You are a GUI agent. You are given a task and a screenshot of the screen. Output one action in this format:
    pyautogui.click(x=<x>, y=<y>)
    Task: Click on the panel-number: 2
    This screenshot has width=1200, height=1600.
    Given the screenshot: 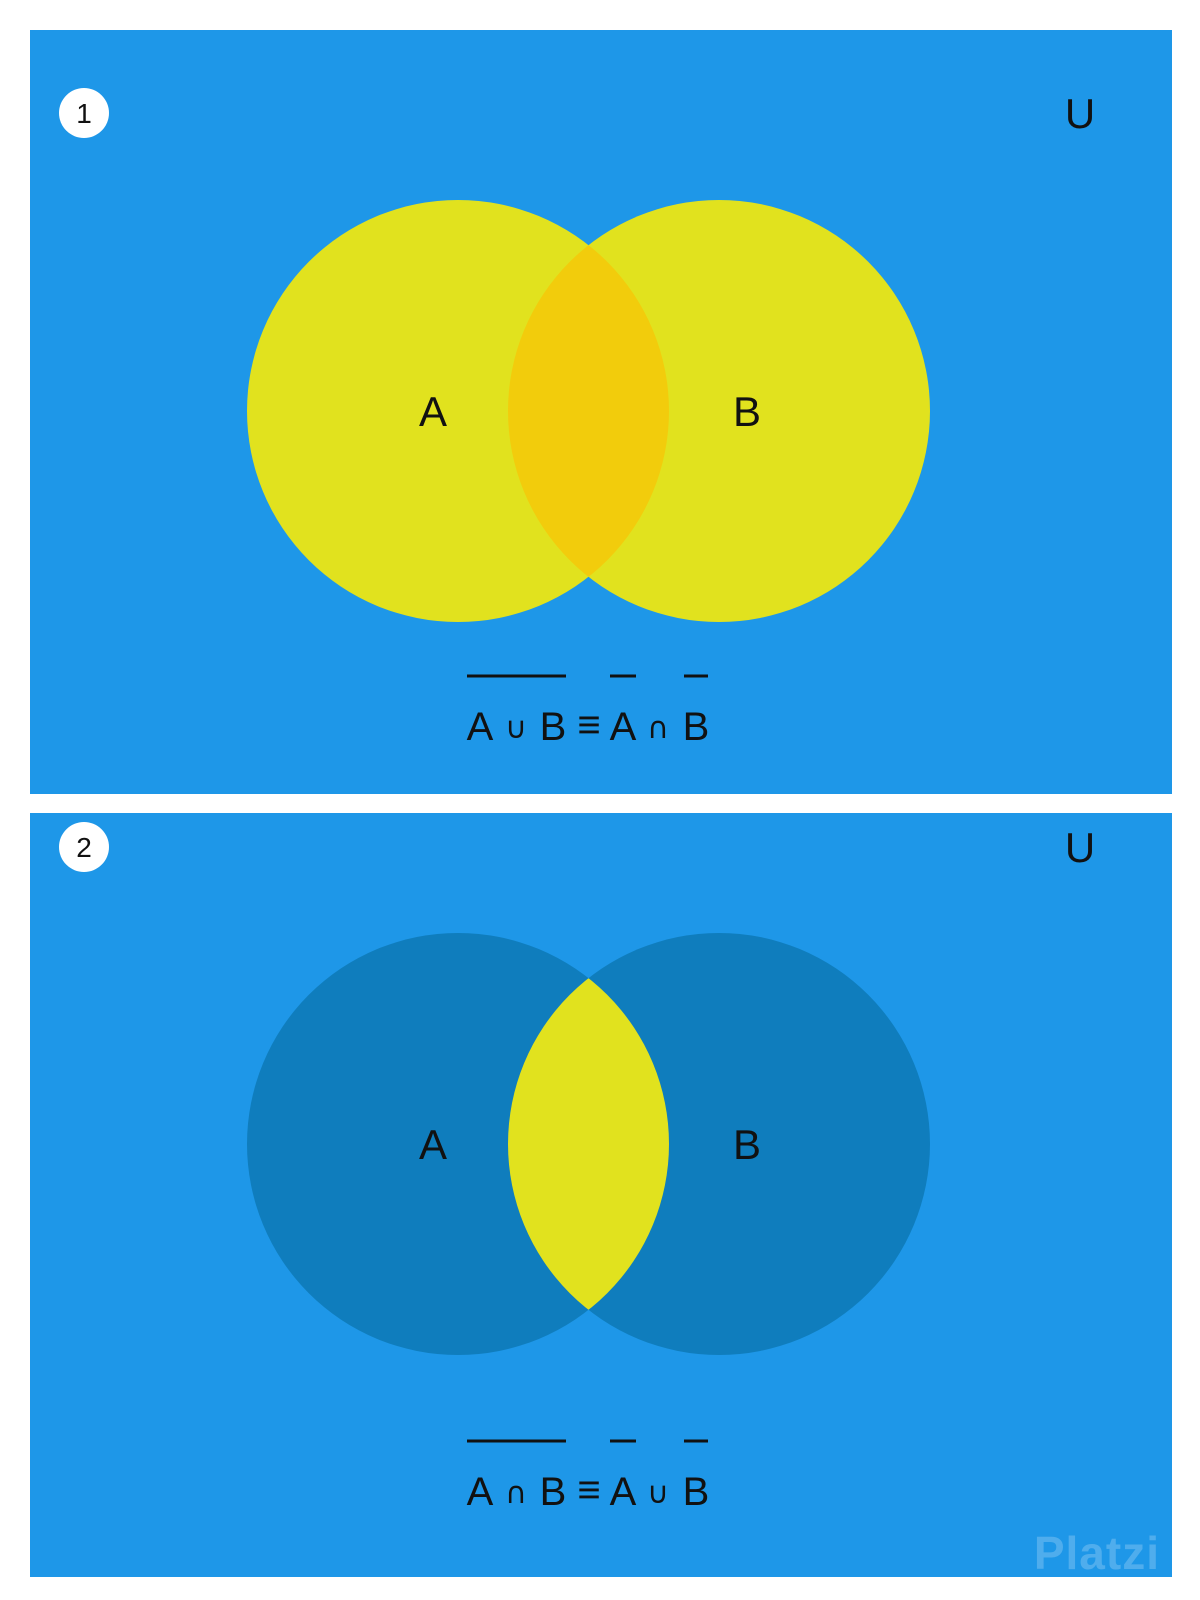 What is the action you would take?
    pyautogui.click(x=84, y=847)
    